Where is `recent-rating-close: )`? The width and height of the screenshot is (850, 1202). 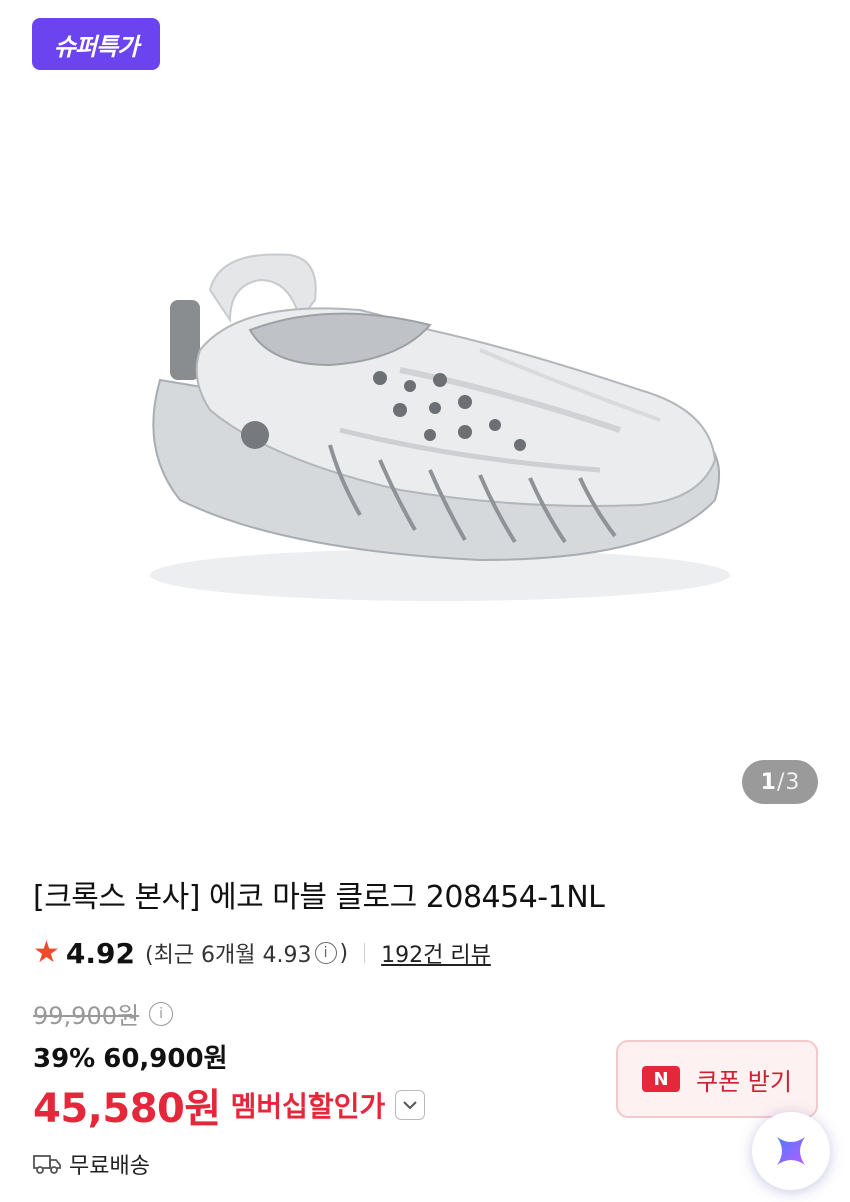 recent-rating-close: ) is located at coordinates (344, 953).